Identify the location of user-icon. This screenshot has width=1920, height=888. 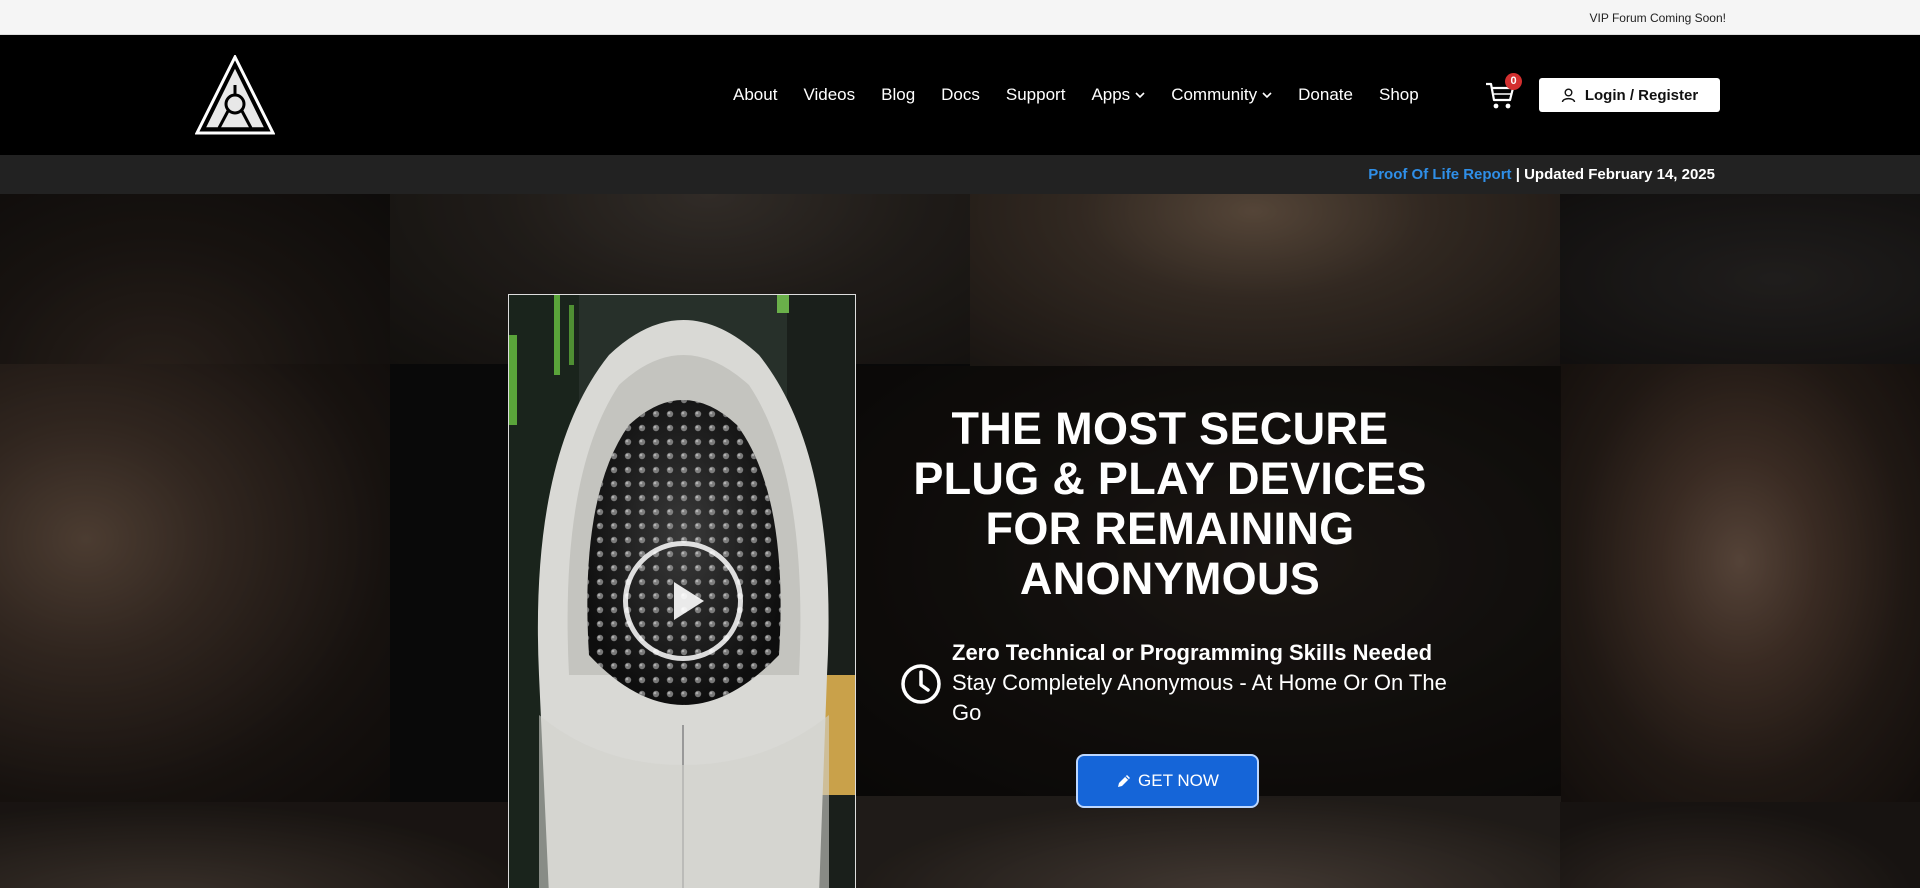
(1568, 95).